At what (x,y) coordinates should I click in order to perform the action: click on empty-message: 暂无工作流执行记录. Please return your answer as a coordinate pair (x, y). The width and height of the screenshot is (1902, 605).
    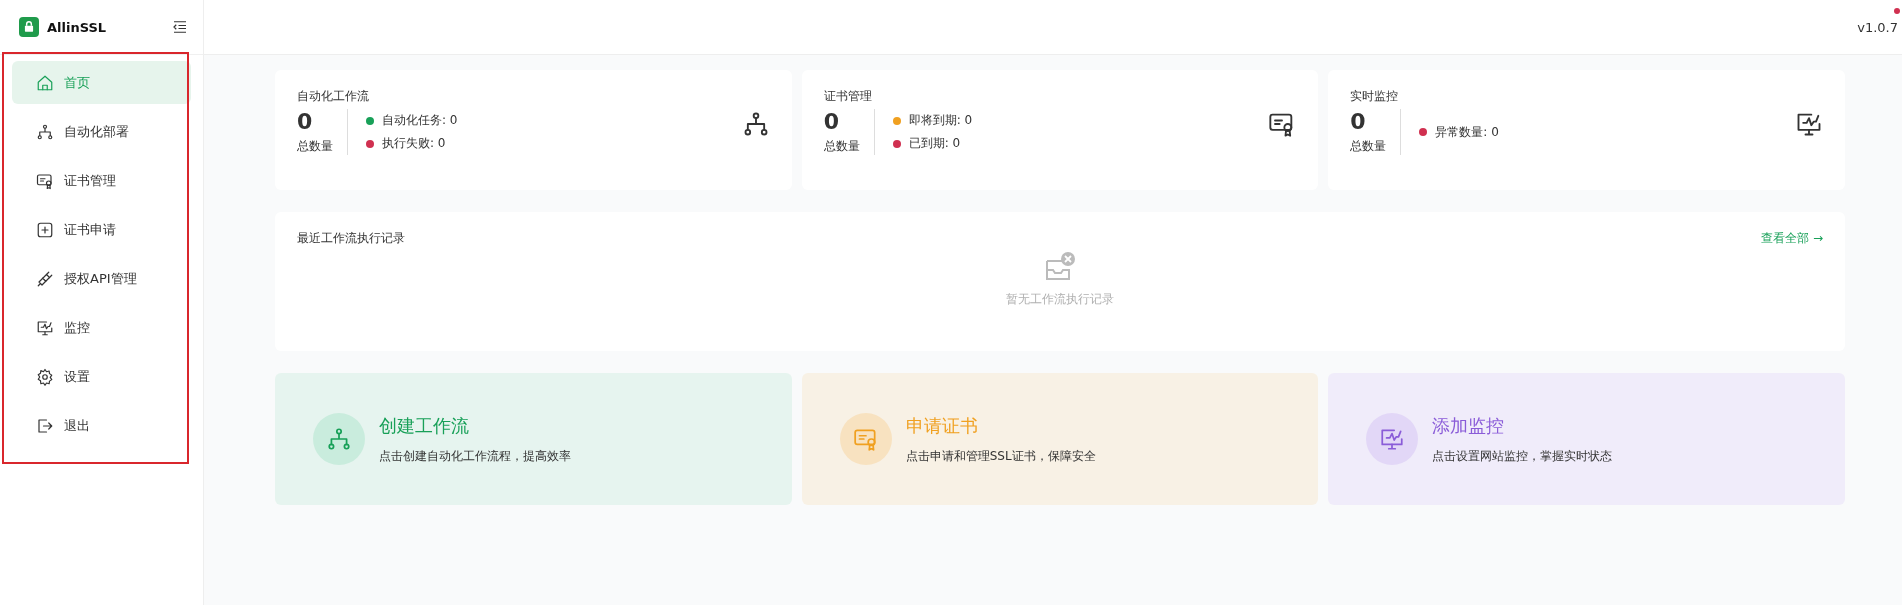
    Looking at the image, I should click on (1060, 299).